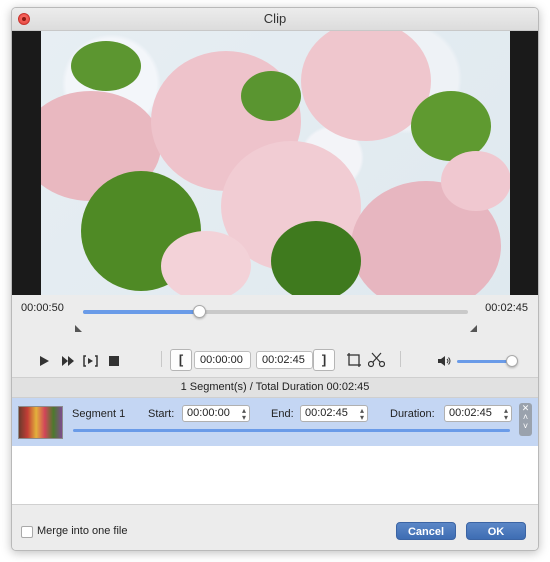 The width and height of the screenshot is (550, 562). I want to click on segment-start-field: 00:00:00 ▴ ▾, so click(216, 413).